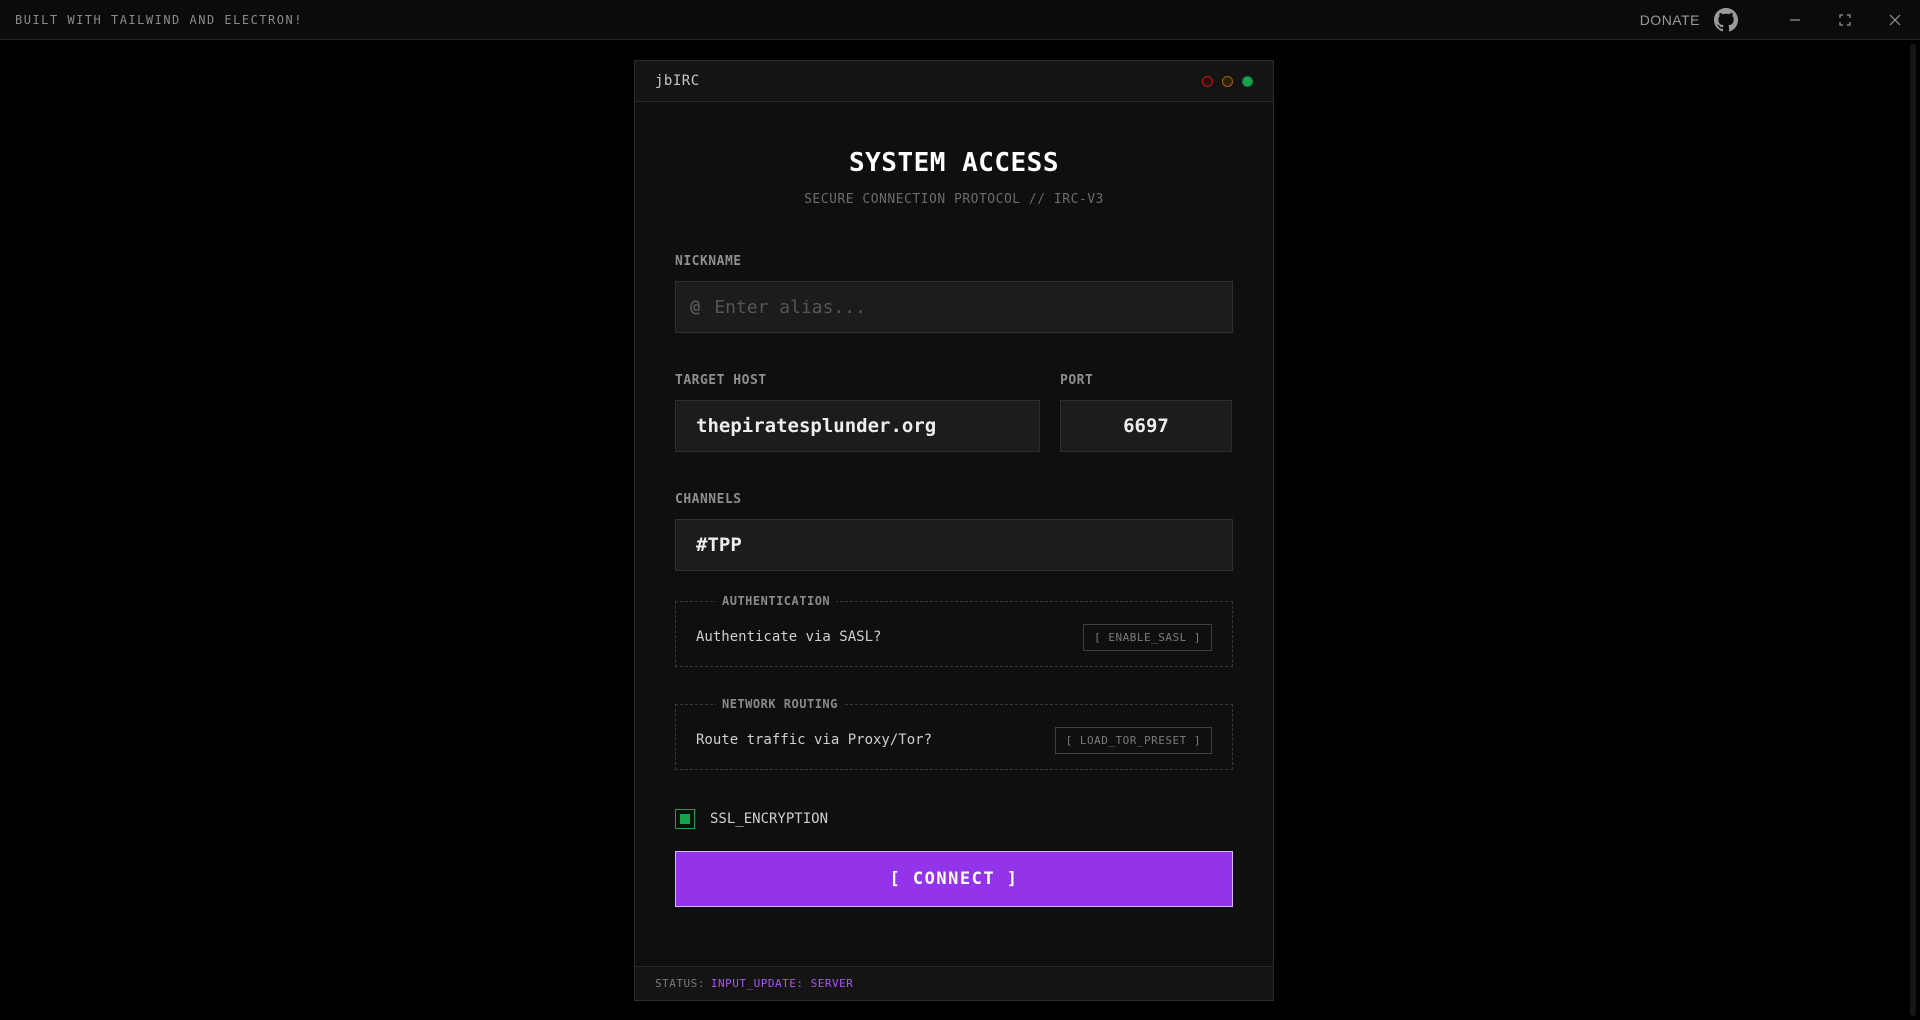 Image resolution: width=1920 pixels, height=1020 pixels. I want to click on connect-button: [ CONNECT ], so click(954, 879).